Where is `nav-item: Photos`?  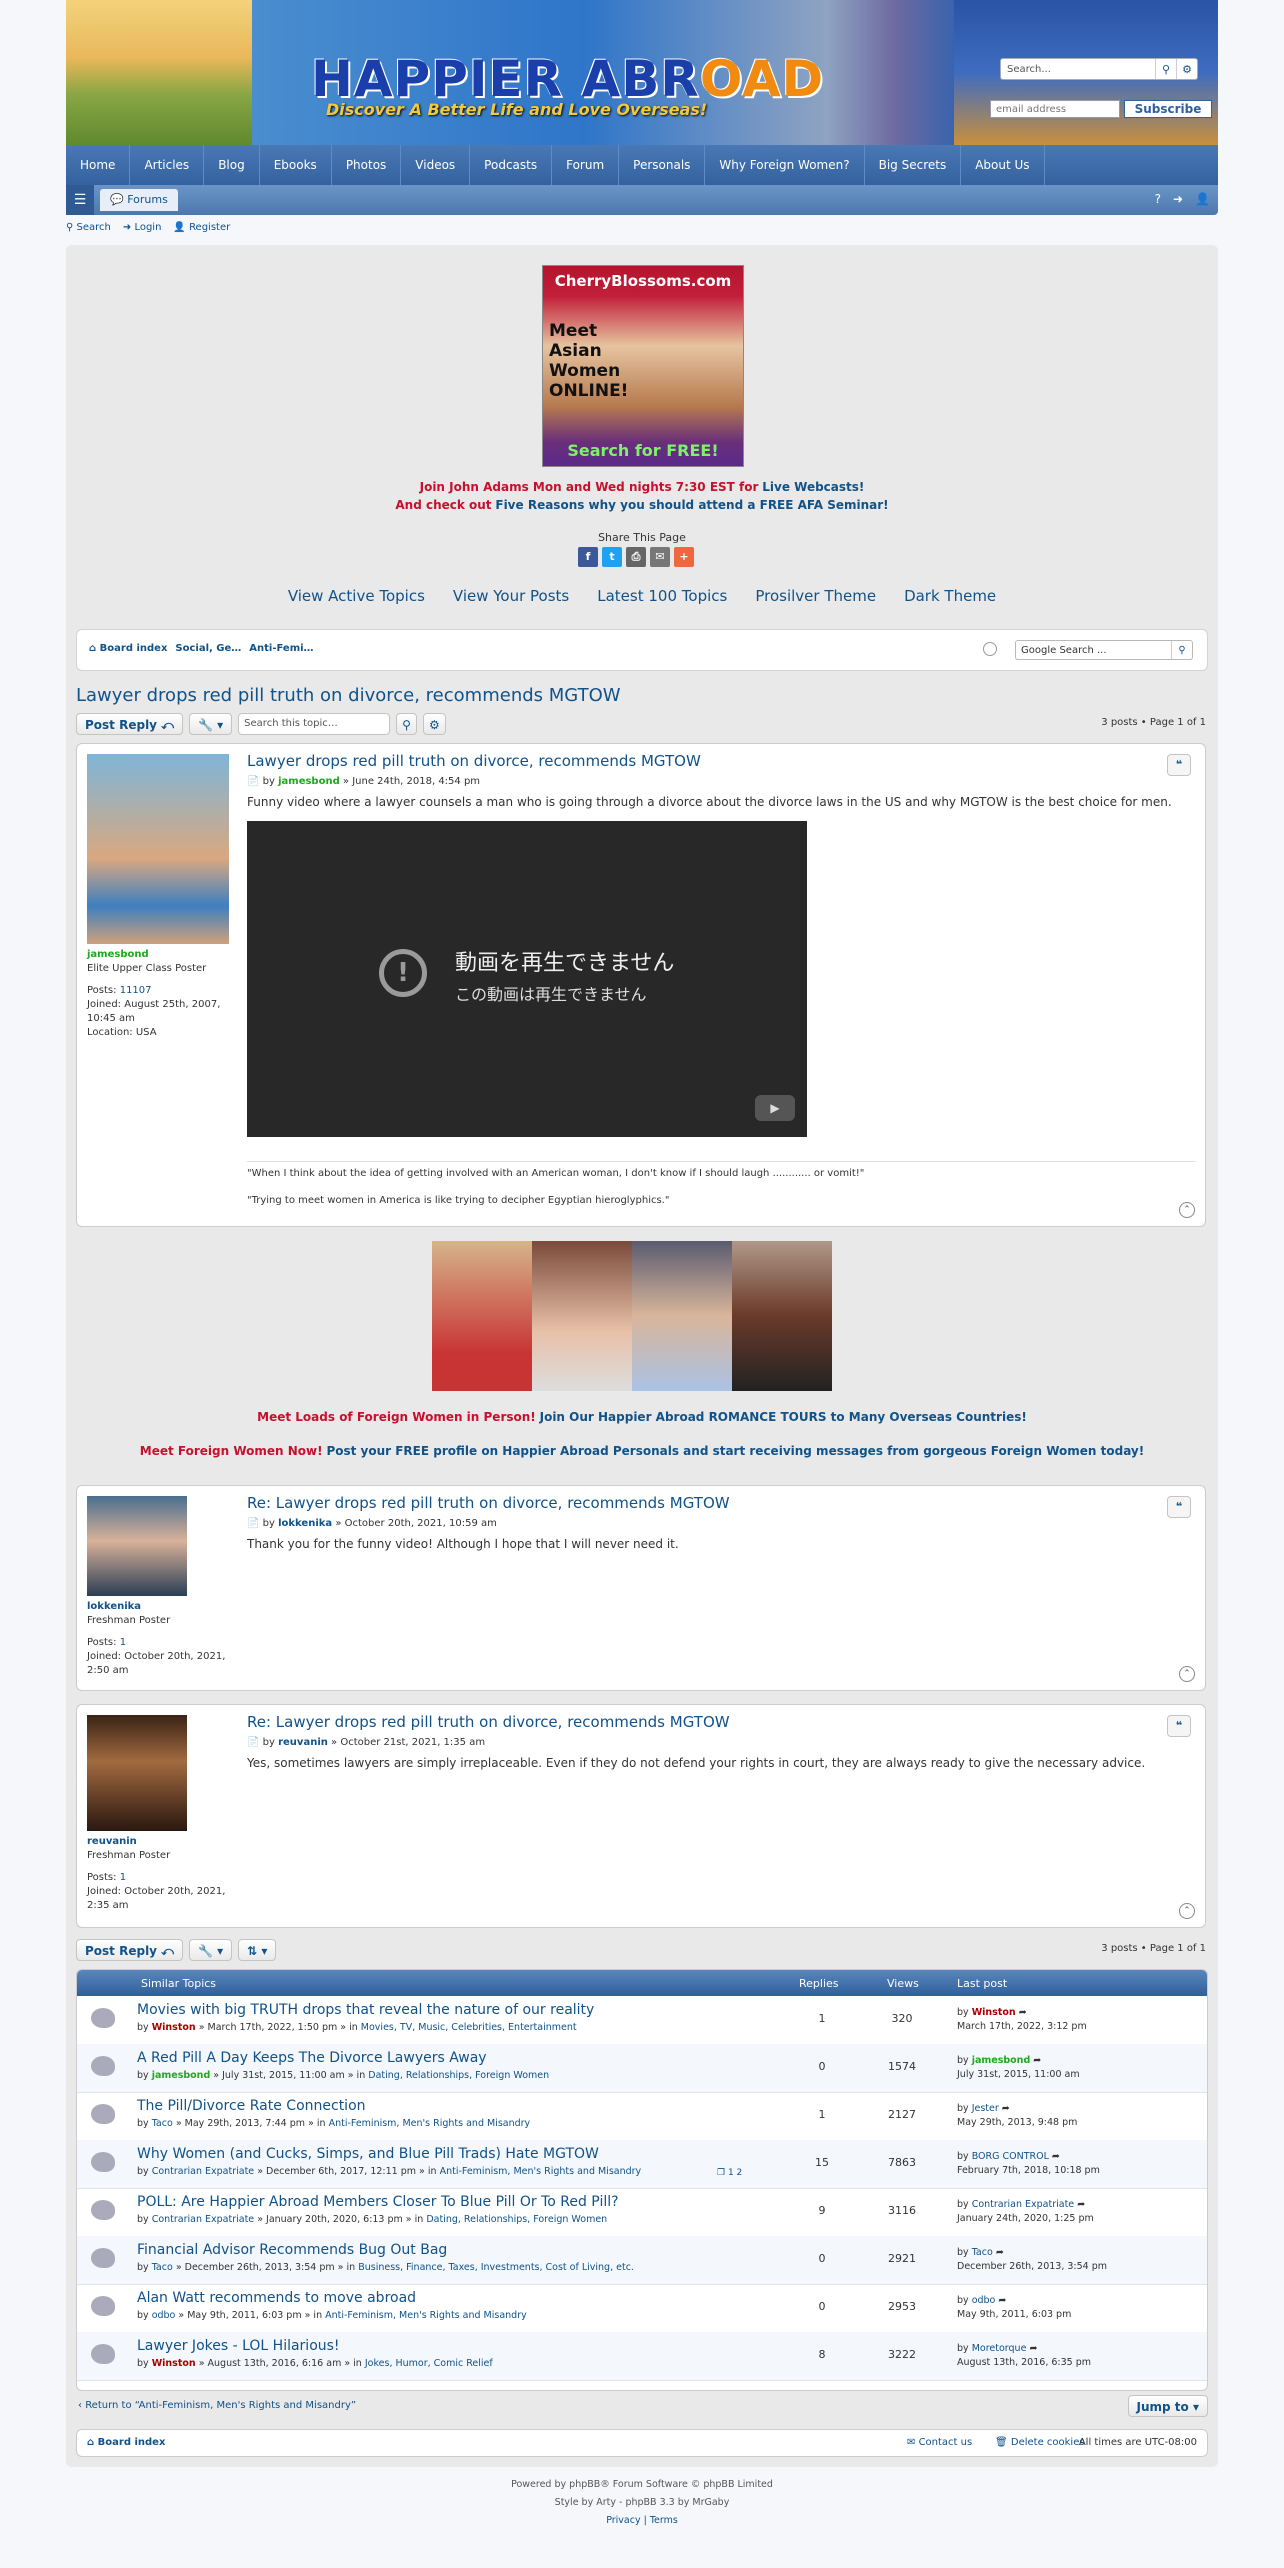 nav-item: Photos is located at coordinates (367, 165).